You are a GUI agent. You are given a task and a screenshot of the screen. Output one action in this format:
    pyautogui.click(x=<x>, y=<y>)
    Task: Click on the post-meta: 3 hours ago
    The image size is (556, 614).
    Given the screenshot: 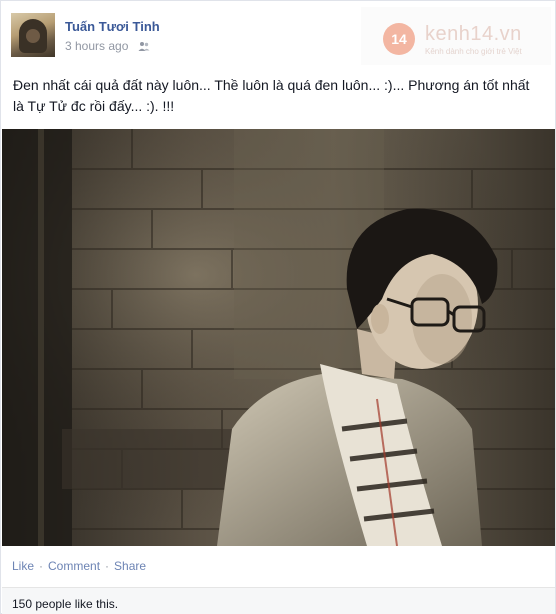 What is the action you would take?
    pyautogui.click(x=107, y=47)
    